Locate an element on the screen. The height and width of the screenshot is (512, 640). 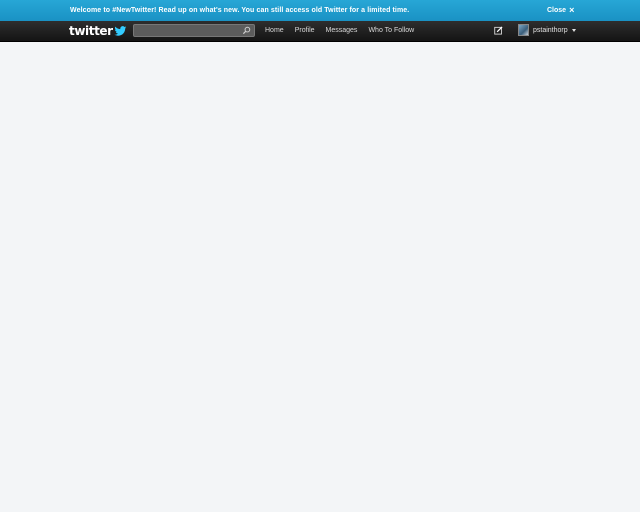
search-icon is located at coordinates (246, 30).